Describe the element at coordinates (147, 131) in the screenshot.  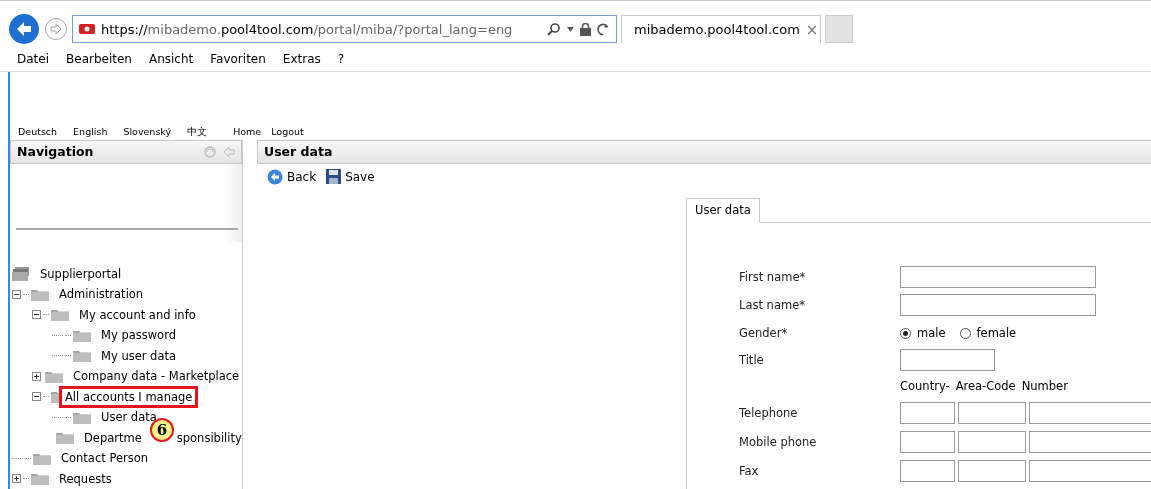
I see `language-link: Slovenský` at that location.